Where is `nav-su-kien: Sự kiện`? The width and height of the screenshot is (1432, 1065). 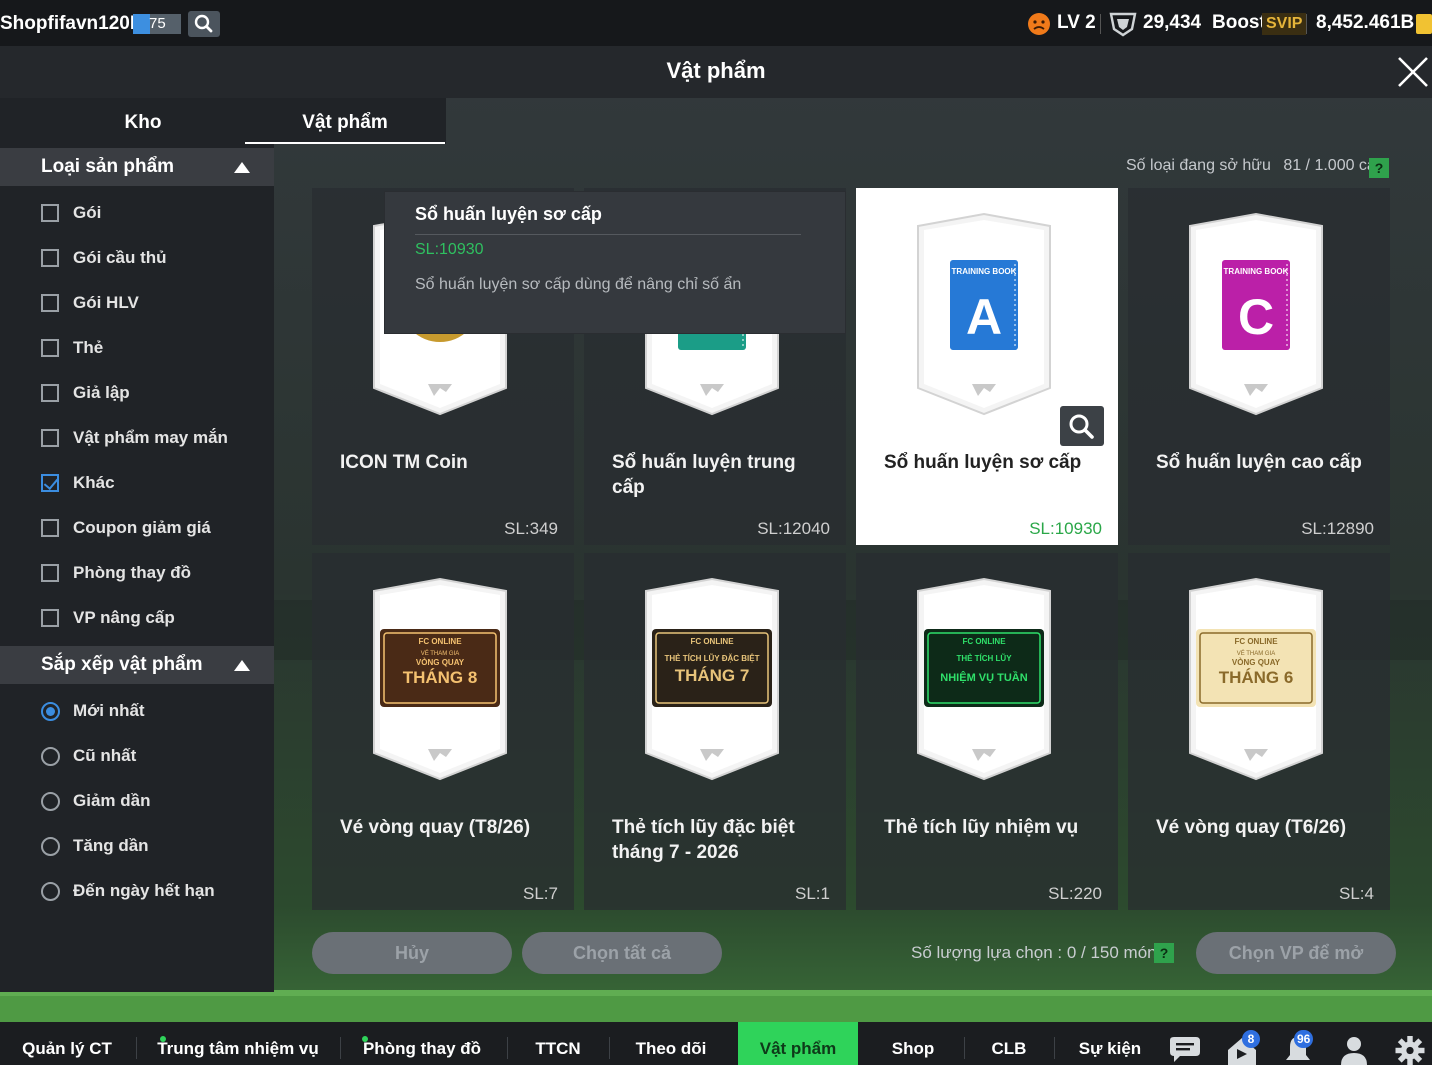 nav-su-kien: Sự kiện is located at coordinates (1110, 1043).